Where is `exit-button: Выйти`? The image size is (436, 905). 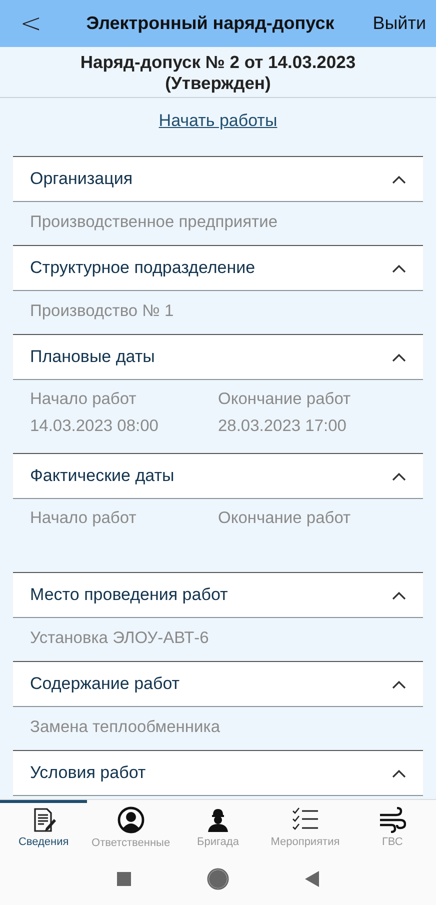 exit-button: Выйти is located at coordinates (399, 23).